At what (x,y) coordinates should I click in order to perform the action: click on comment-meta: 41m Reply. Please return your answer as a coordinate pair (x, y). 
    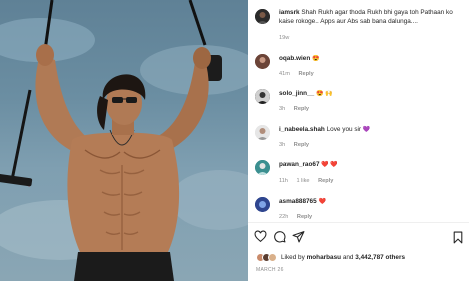
    Looking at the image, I should click on (300, 74).